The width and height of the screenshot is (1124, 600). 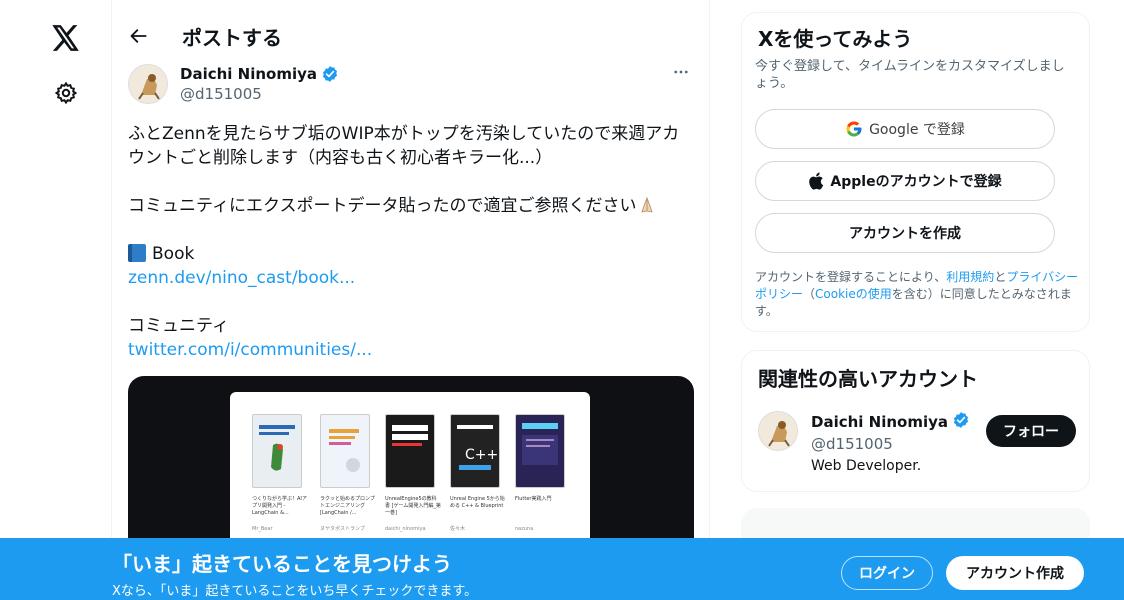 What do you see at coordinates (259, 84) in the screenshot?
I see `post-author-meta: Daichi Ninomiya @d151005` at bounding box center [259, 84].